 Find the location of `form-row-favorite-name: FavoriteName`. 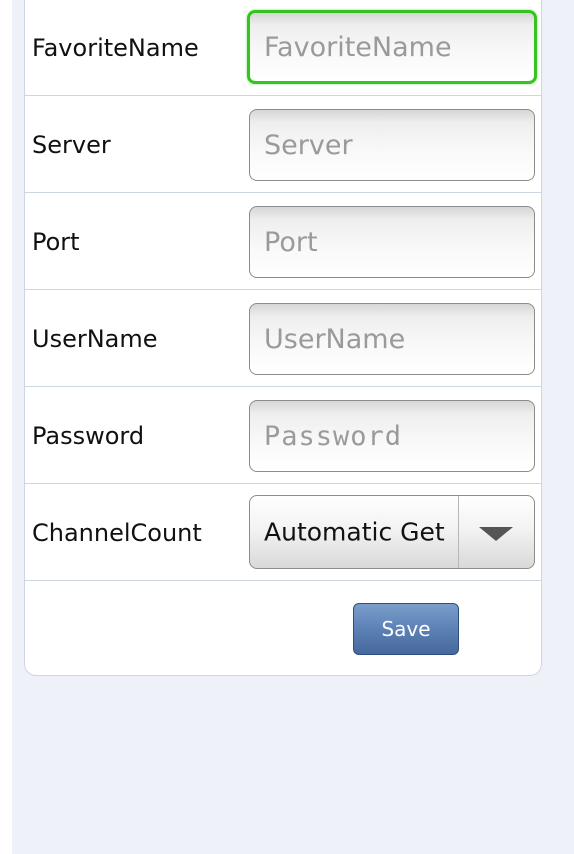

form-row-favorite-name: FavoriteName is located at coordinates (283, 48).